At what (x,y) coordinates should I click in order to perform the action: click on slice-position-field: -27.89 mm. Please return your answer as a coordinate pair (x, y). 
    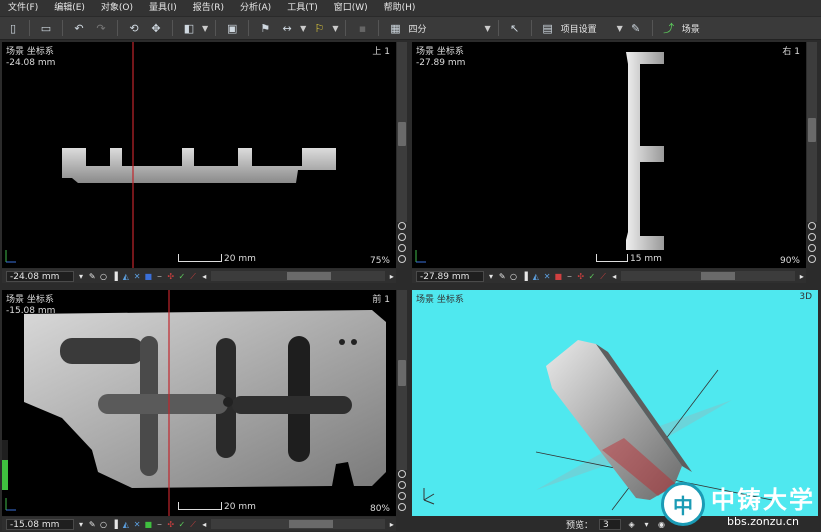
    Looking at the image, I should click on (450, 276).